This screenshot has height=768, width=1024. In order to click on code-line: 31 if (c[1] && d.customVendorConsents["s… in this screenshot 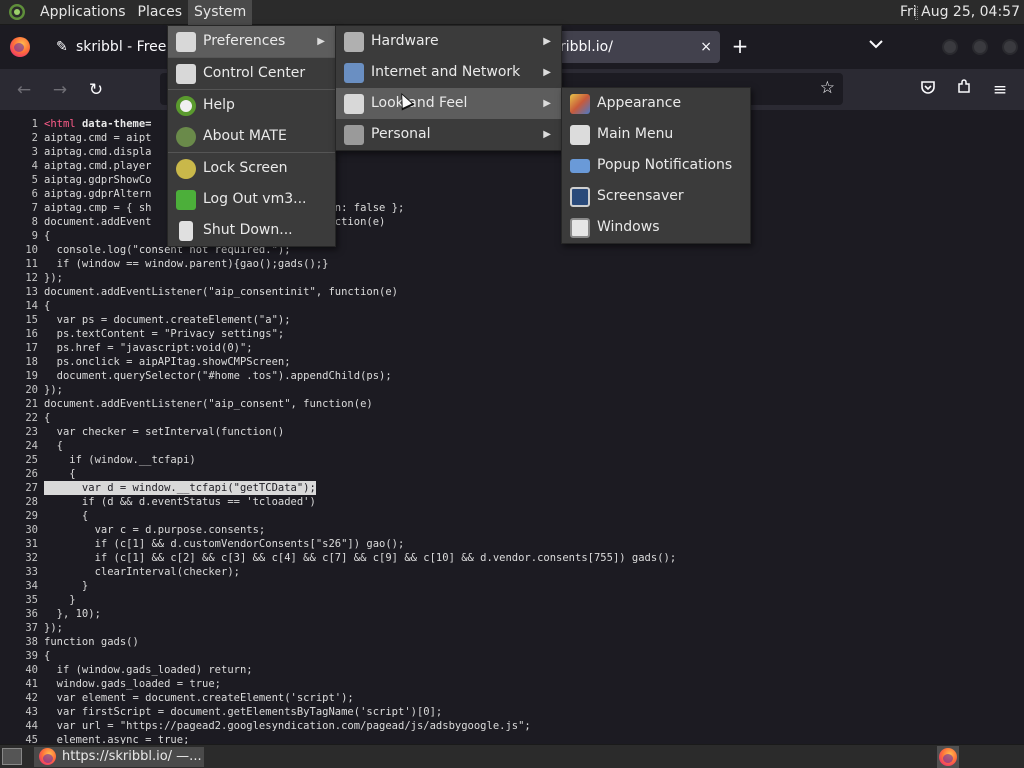, I will do `click(512, 544)`.